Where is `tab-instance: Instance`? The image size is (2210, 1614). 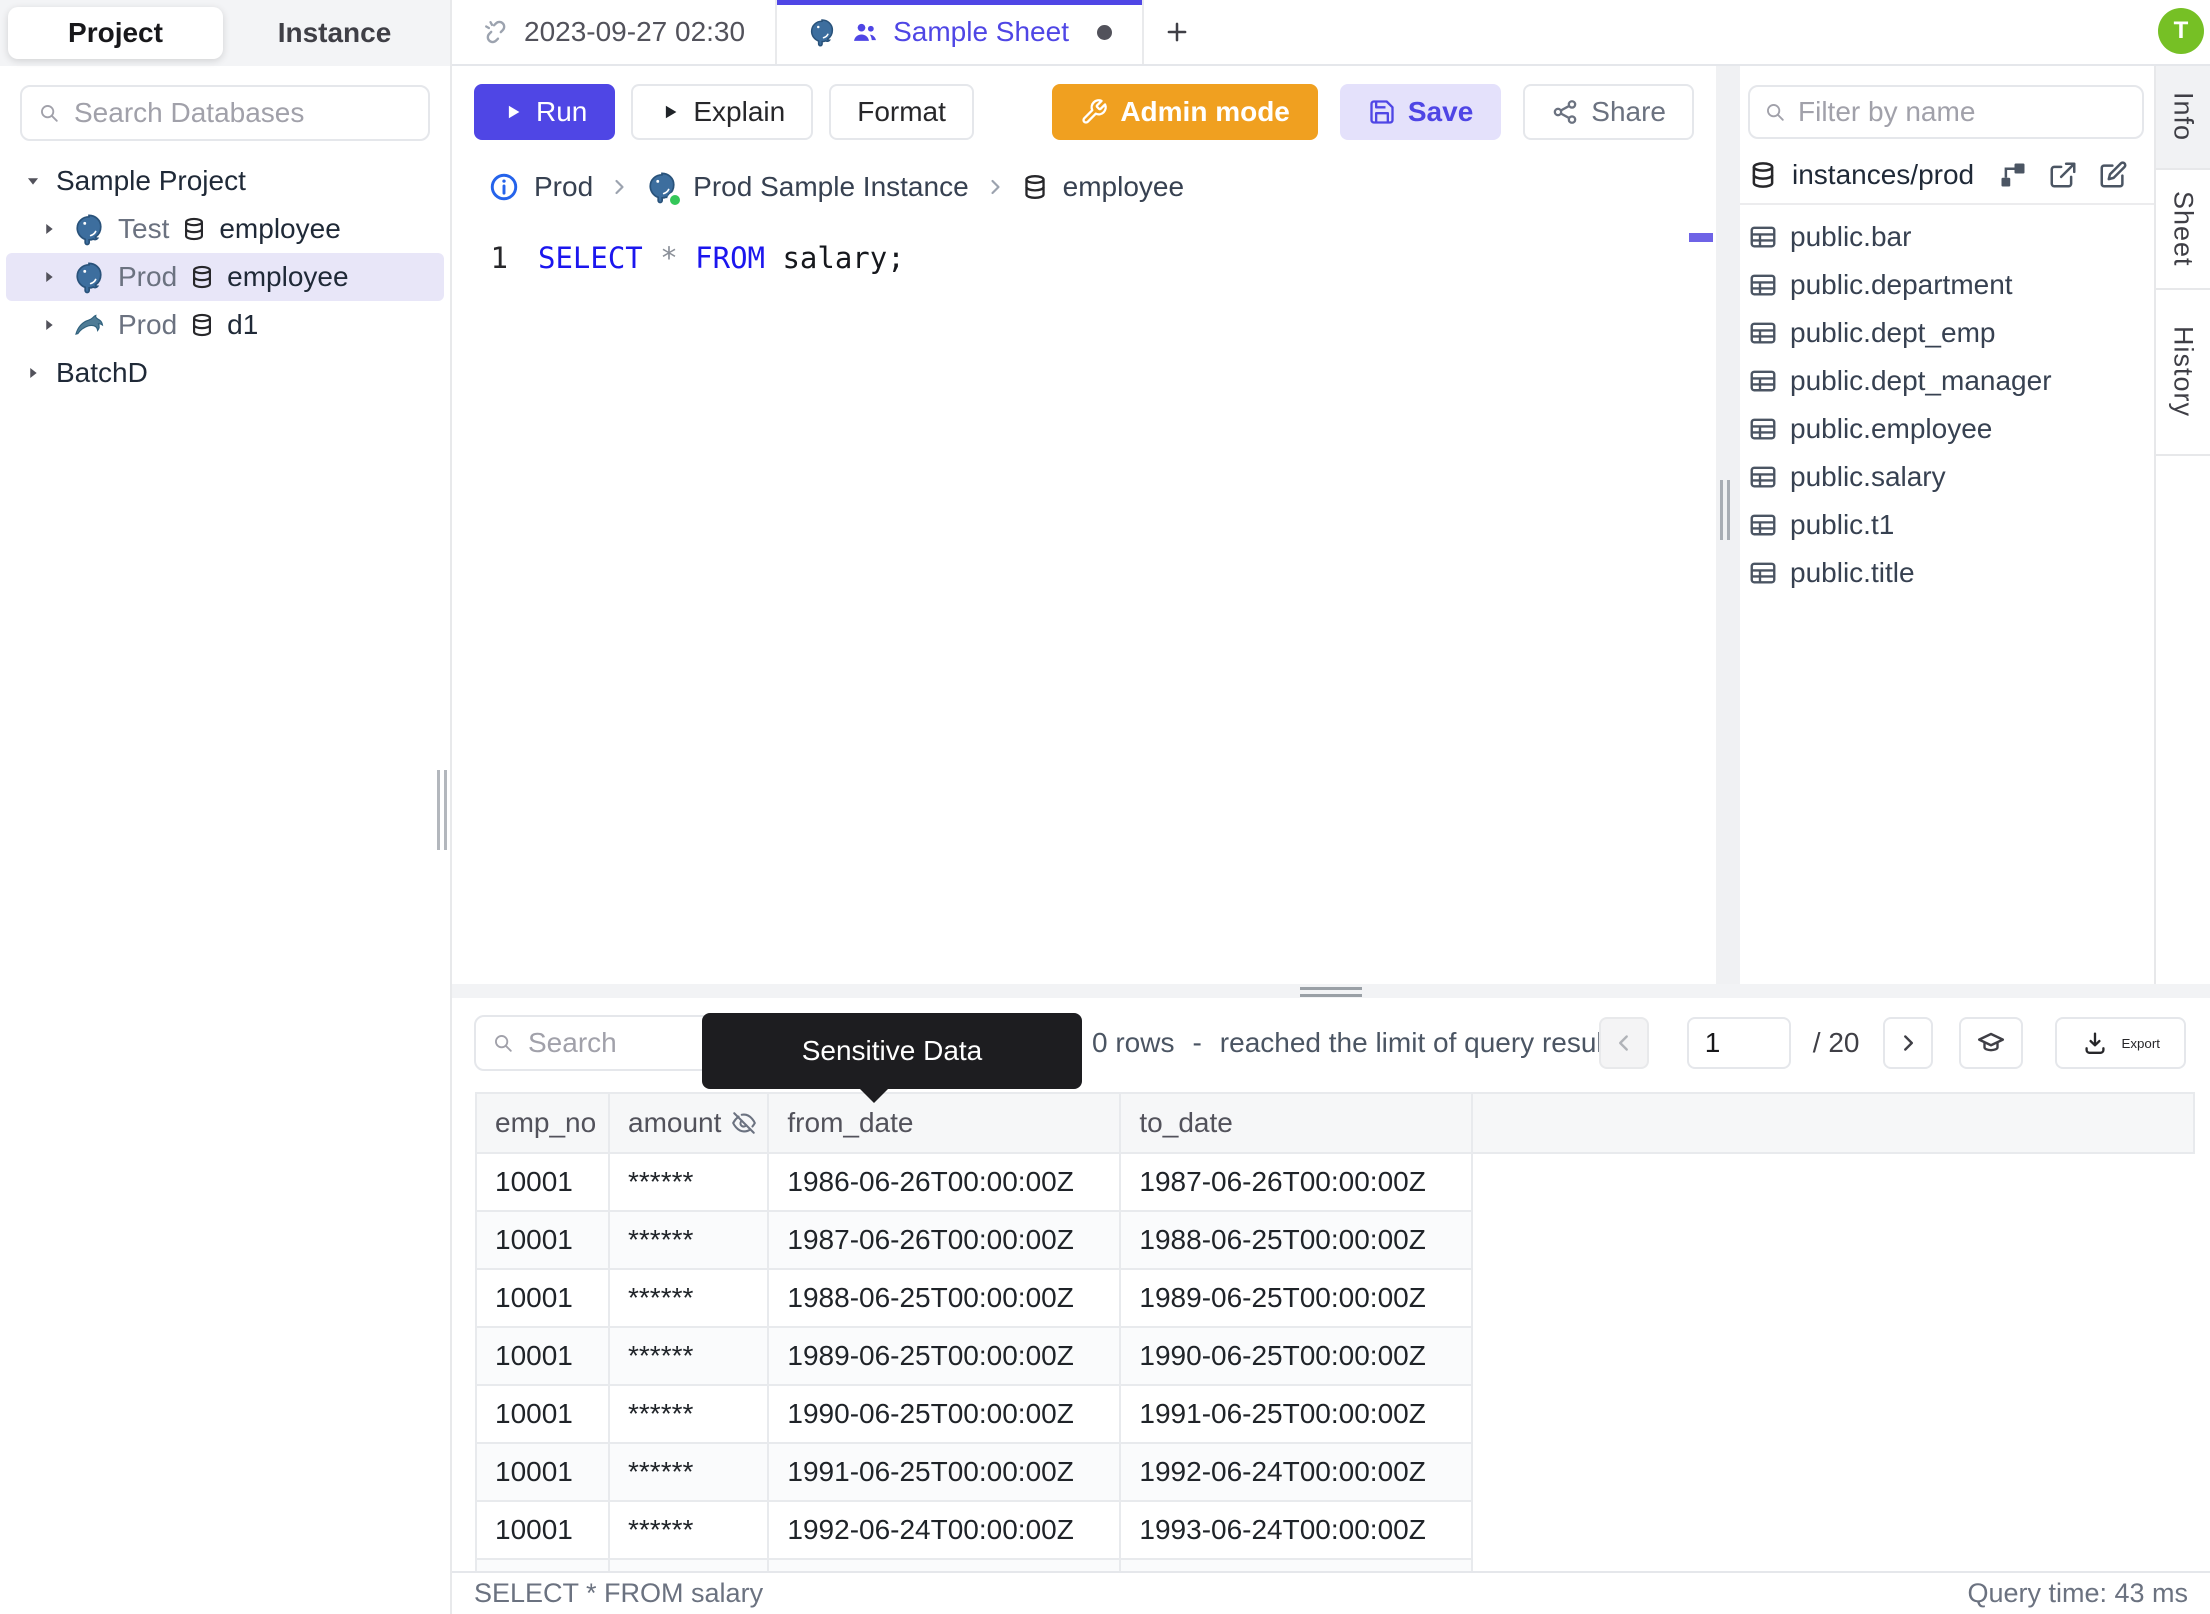
tab-instance: Instance is located at coordinates (334, 33).